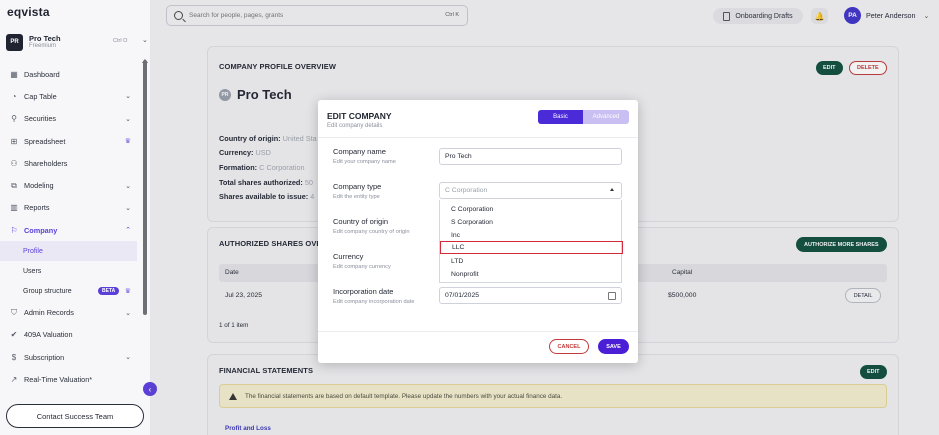 The width and height of the screenshot is (939, 435). What do you see at coordinates (14, 230) in the screenshot?
I see `company-icon: ⚐` at bounding box center [14, 230].